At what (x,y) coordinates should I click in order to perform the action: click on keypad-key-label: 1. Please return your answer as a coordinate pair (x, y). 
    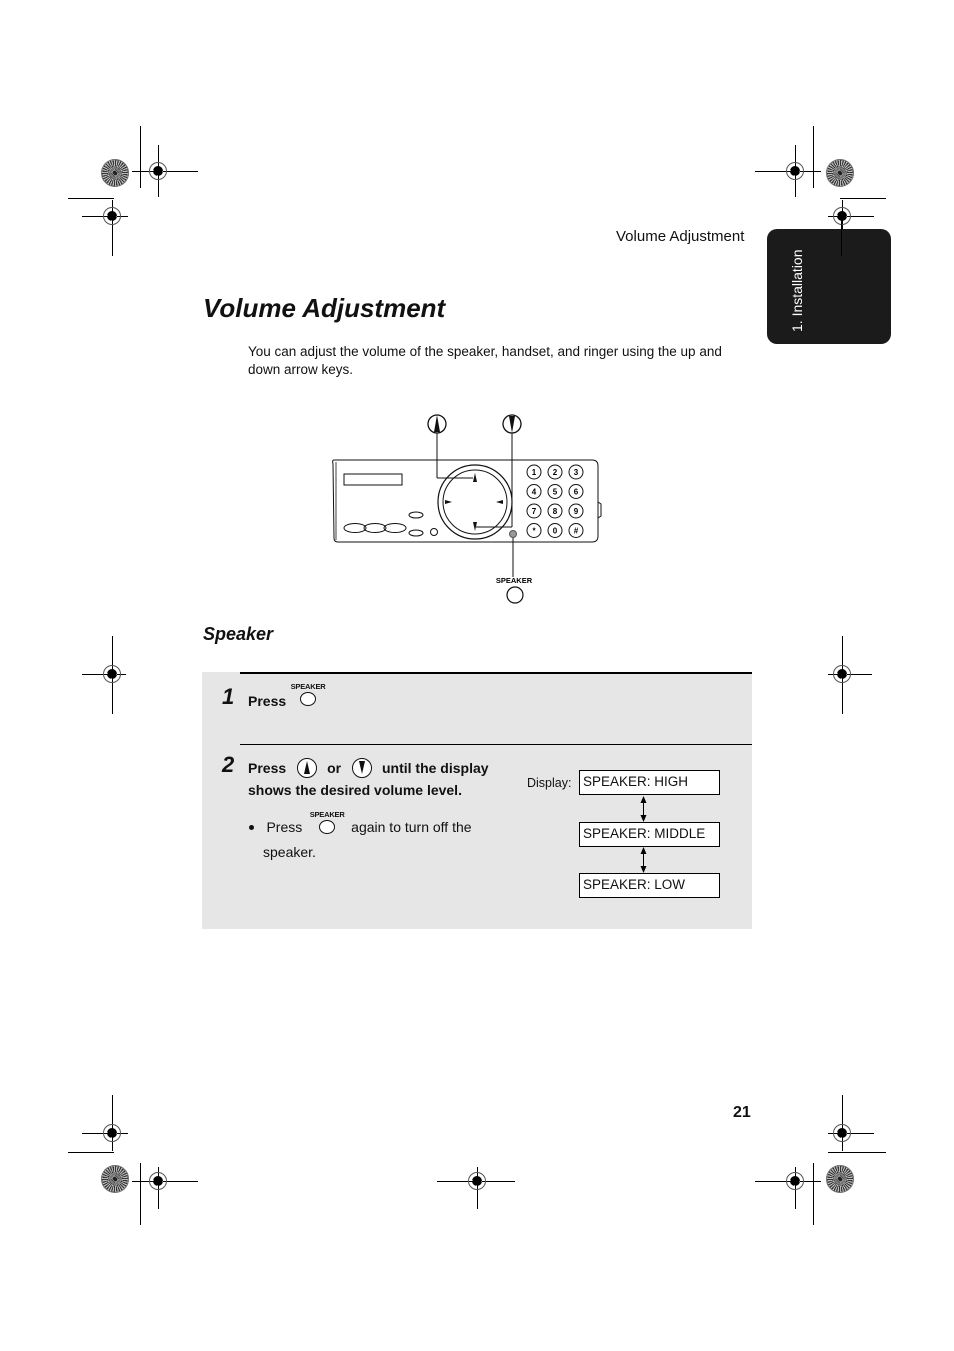
    Looking at the image, I should click on (534, 472).